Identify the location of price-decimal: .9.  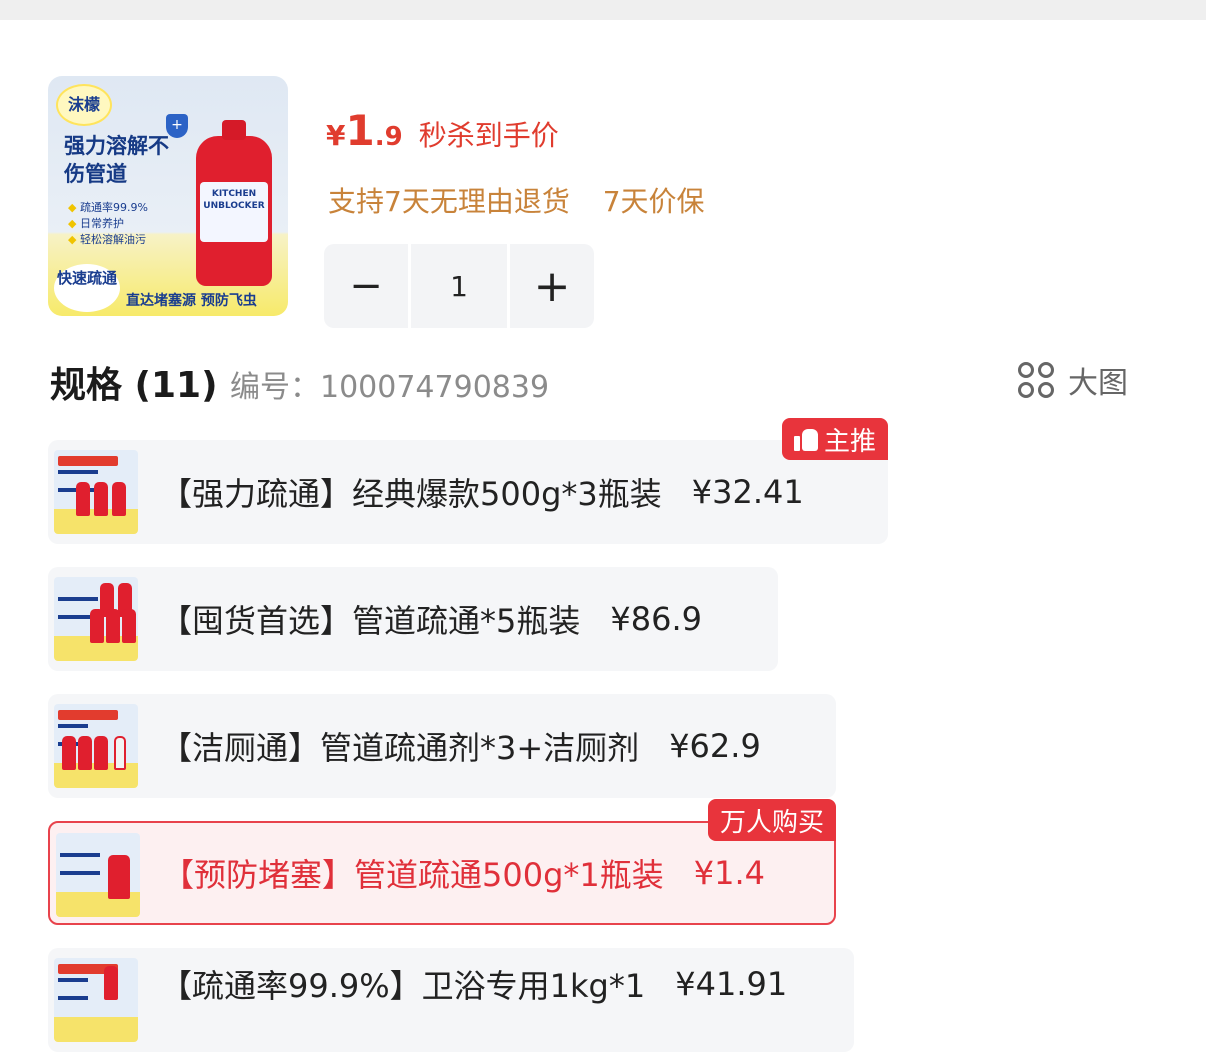
(388, 137).